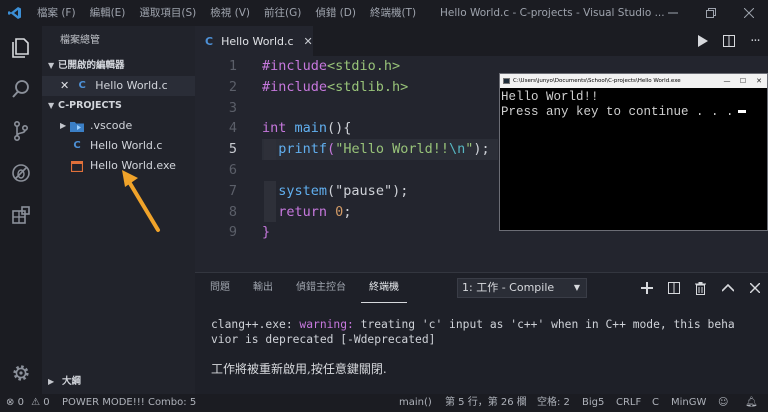 This screenshot has height=412, width=768. I want to click on close-icon, so click(749, 13).